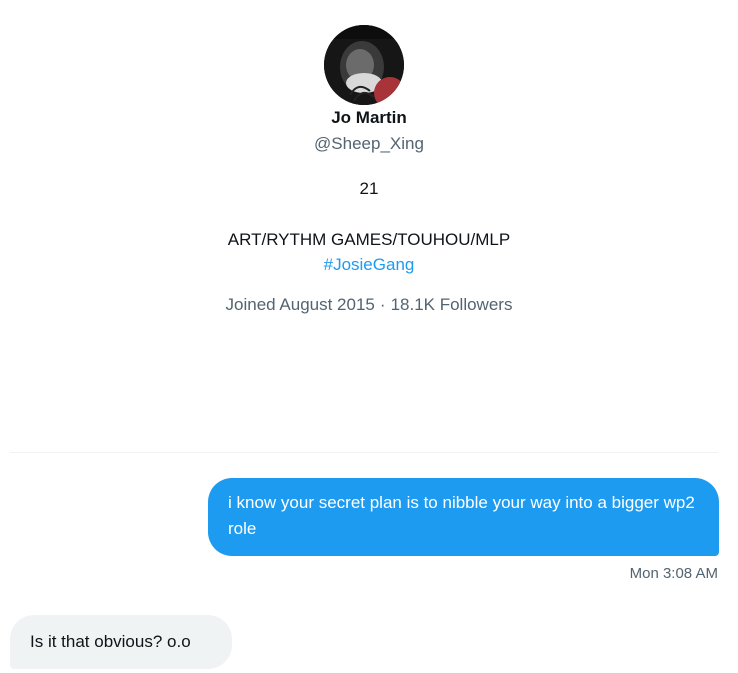 The height and width of the screenshot is (673, 738). I want to click on divider, so click(364, 452).